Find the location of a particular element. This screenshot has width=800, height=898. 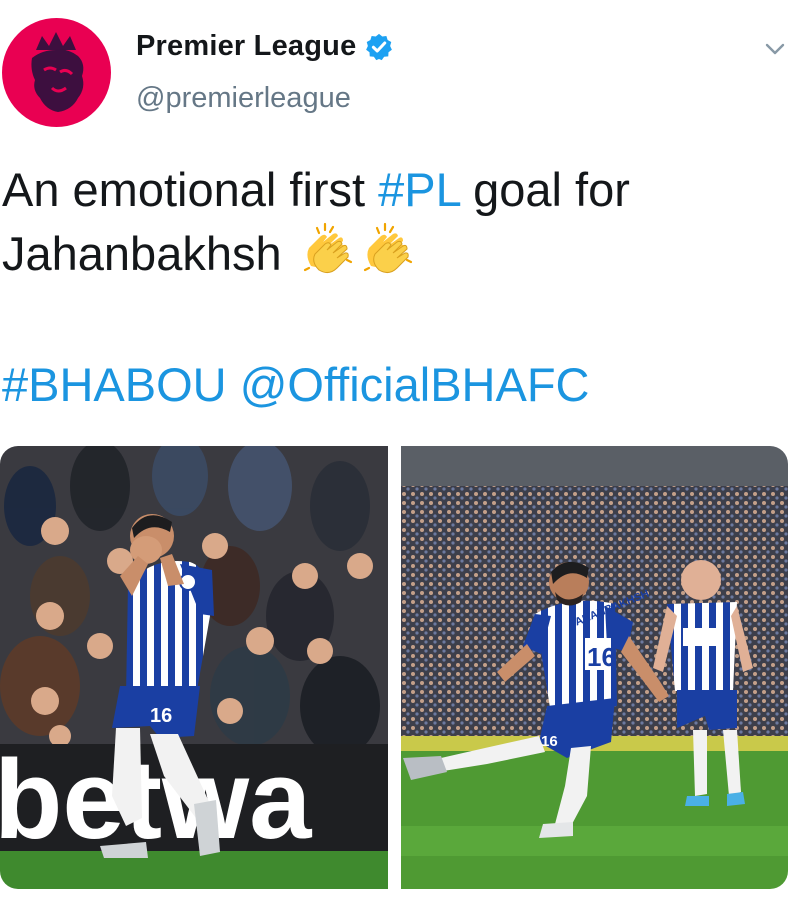

shorts-number: 16 is located at coordinates (549, 741).